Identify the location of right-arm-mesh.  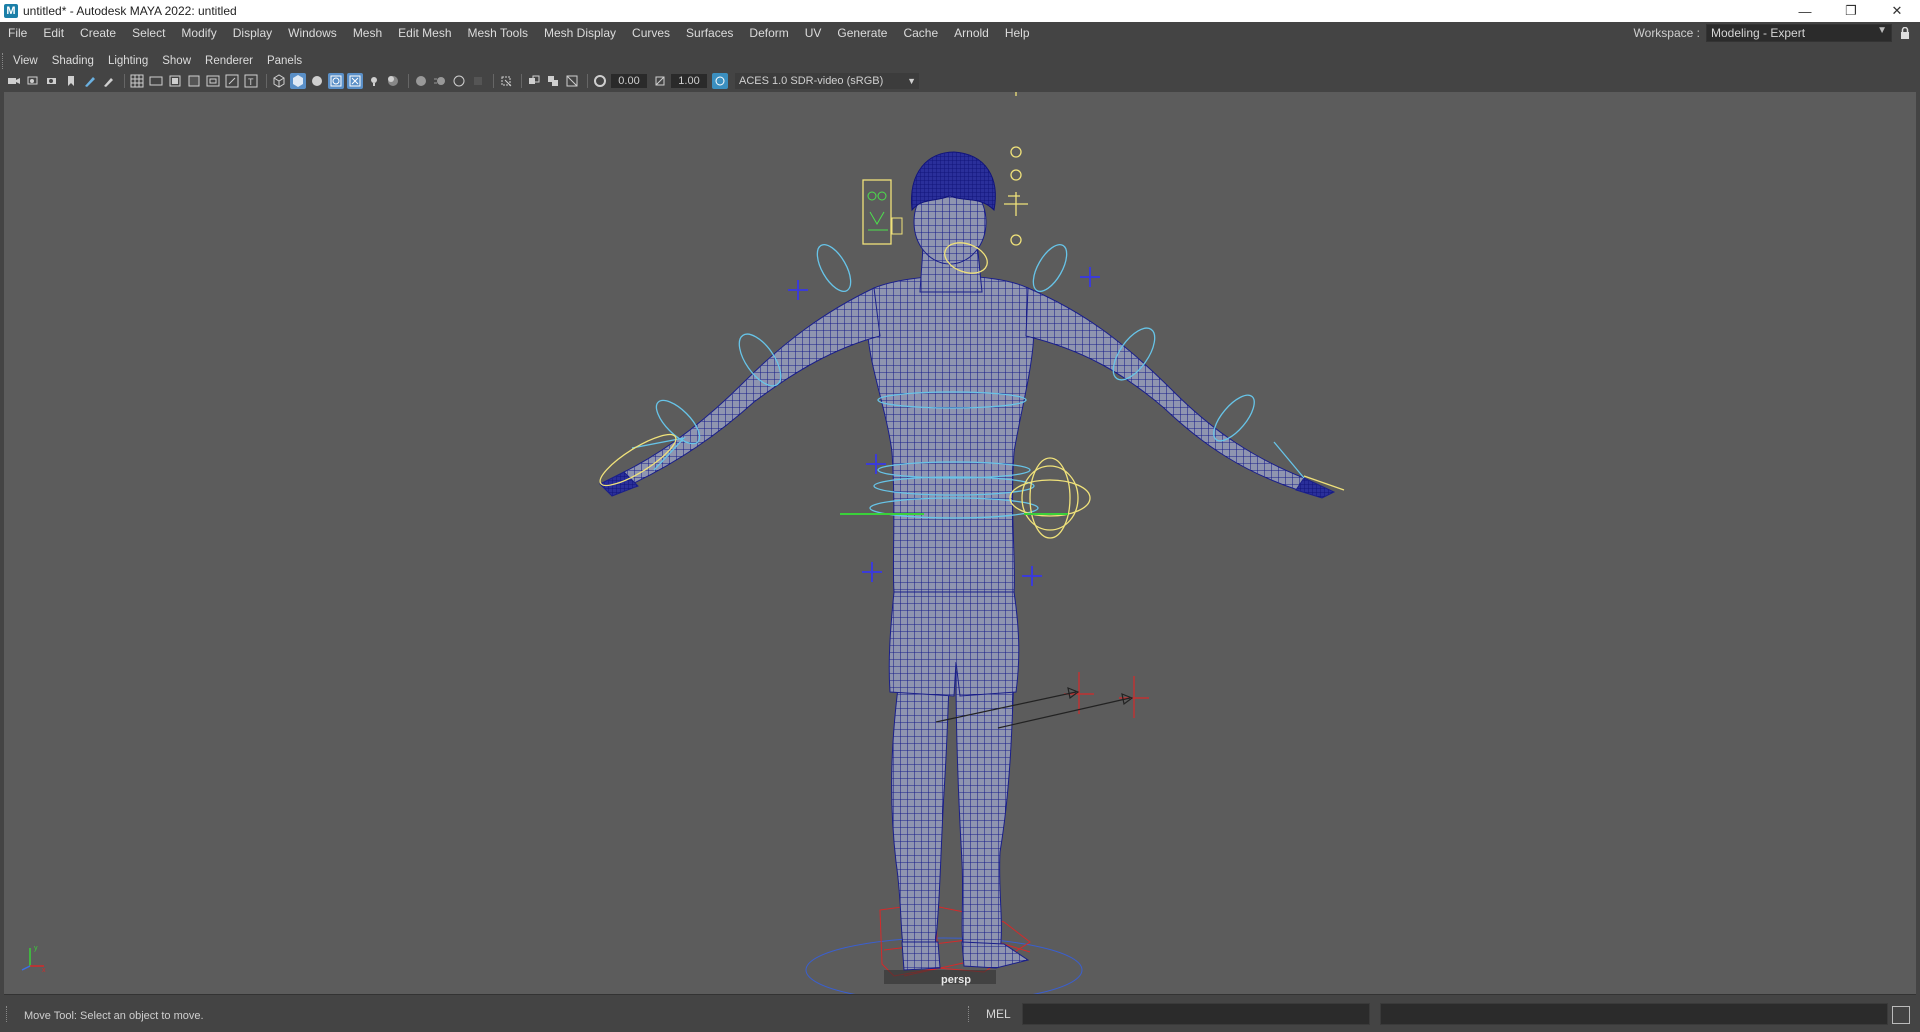
(1165, 389).